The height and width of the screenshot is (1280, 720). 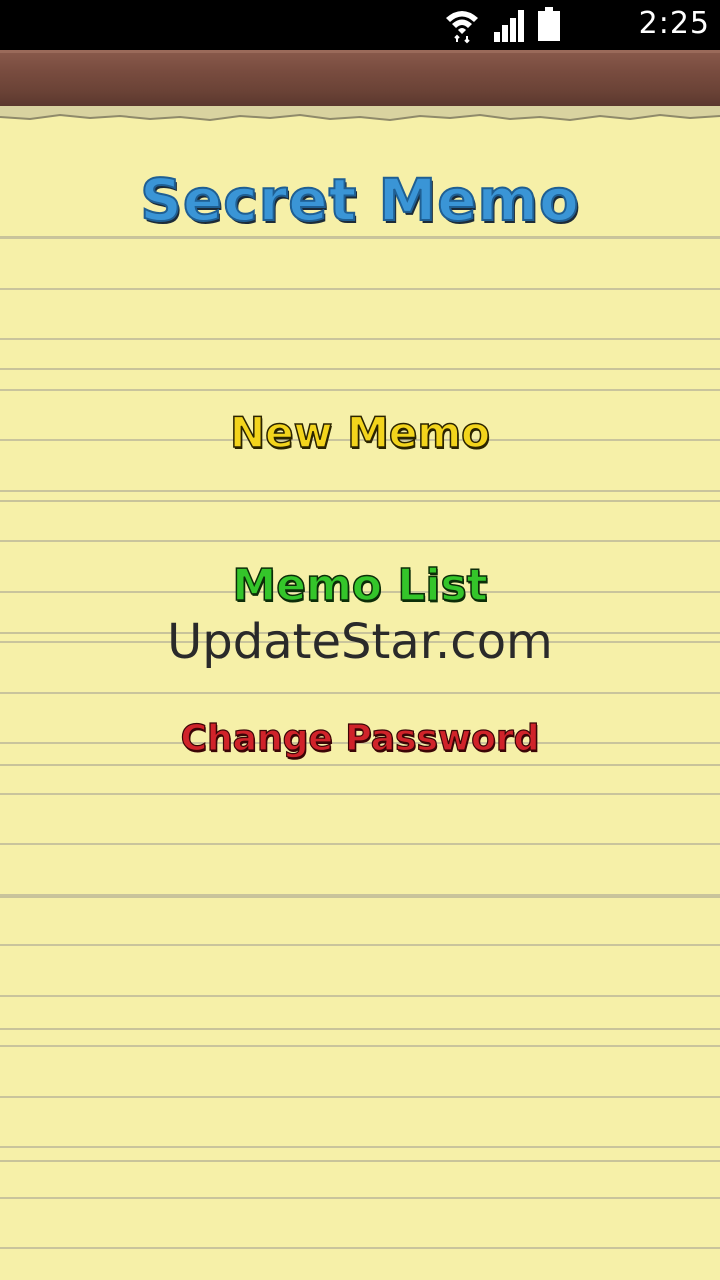 I want to click on new-memo-button: New Memo, so click(x=360, y=432).